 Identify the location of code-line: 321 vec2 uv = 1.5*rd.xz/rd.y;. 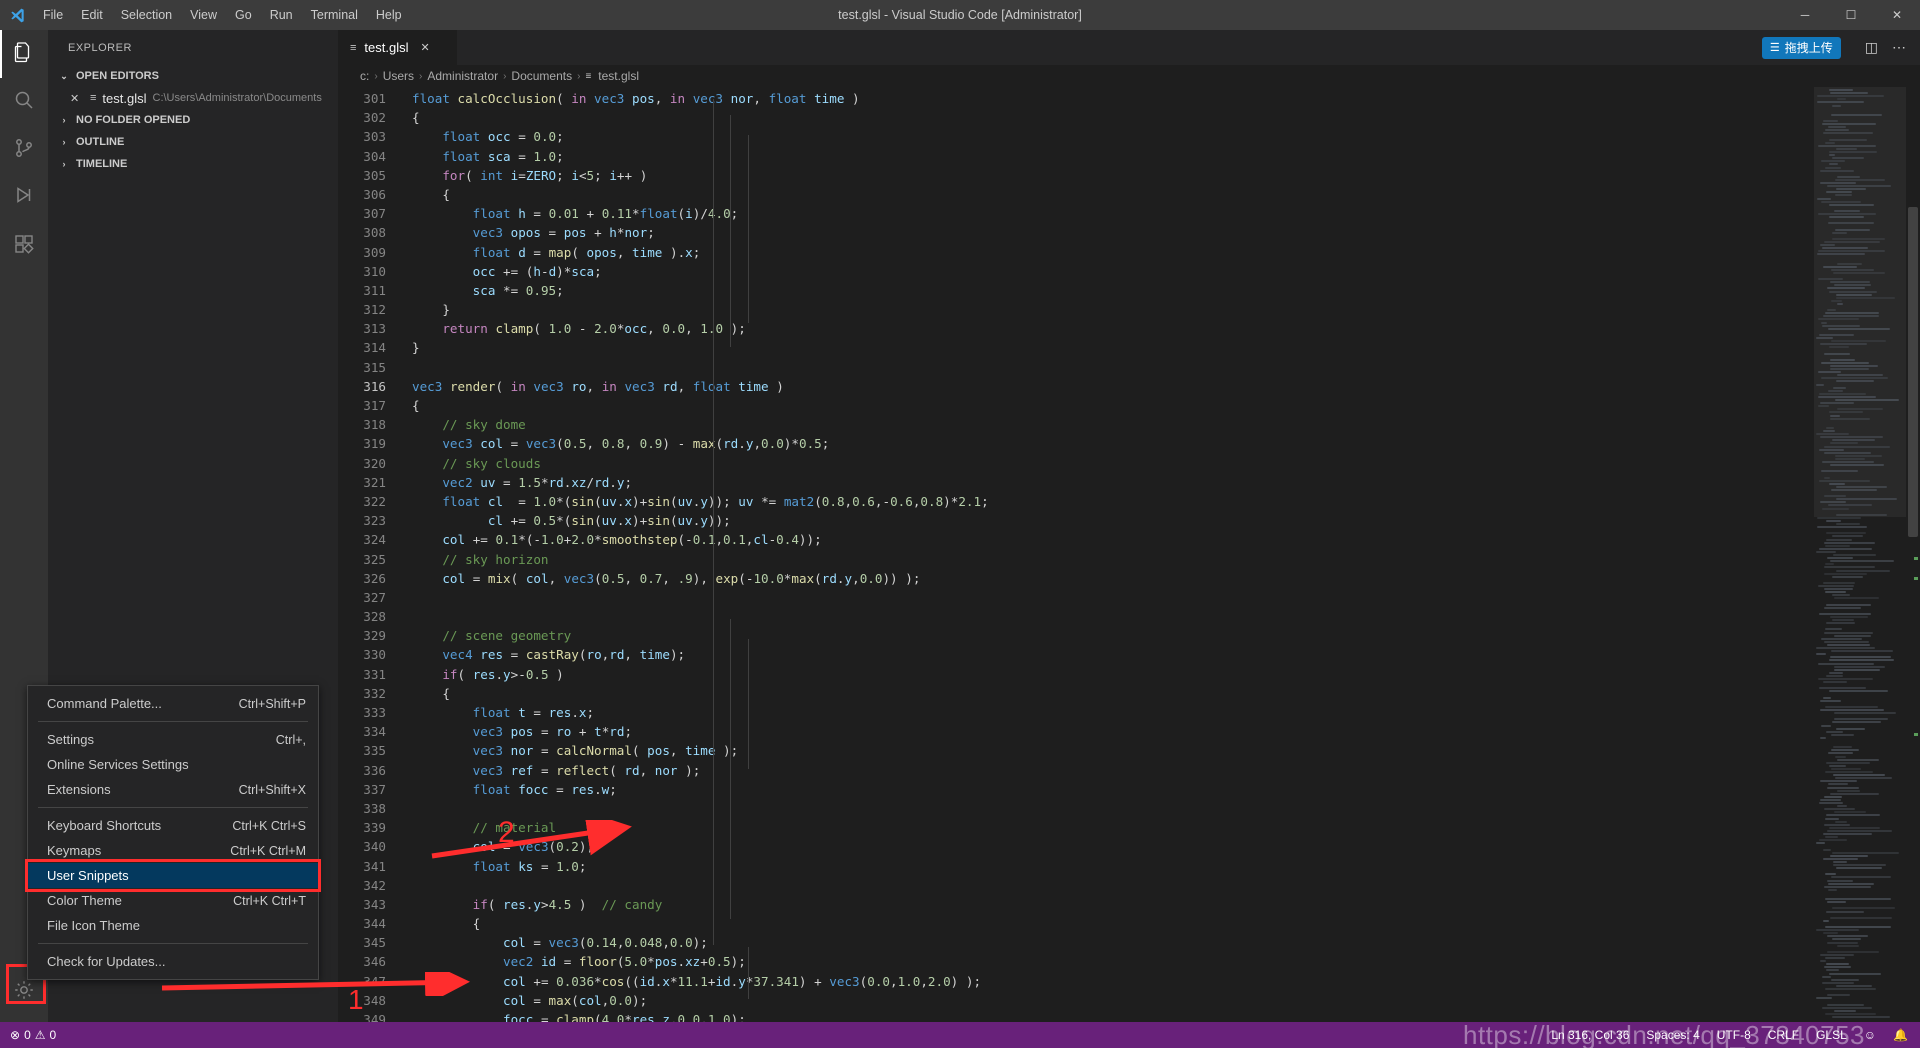
(1076, 482).